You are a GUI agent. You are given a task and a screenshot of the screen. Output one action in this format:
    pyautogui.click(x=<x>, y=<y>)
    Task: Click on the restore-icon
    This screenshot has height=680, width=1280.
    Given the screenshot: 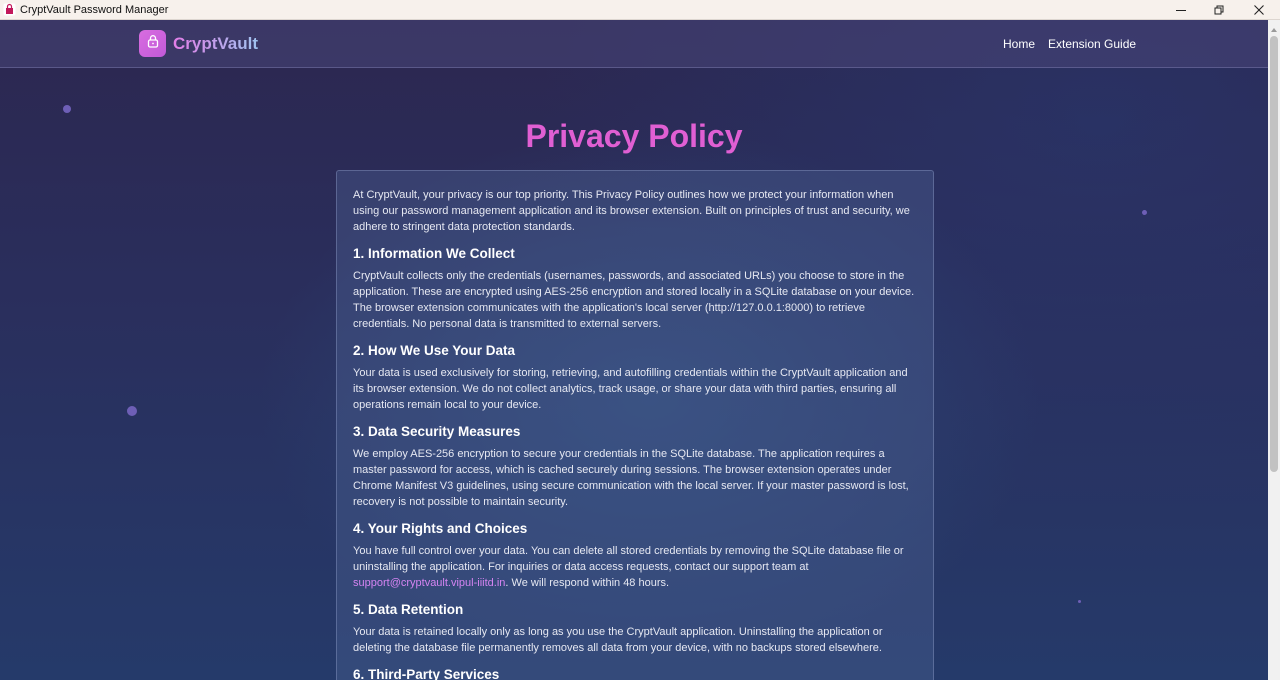 What is the action you would take?
    pyautogui.click(x=1219, y=10)
    